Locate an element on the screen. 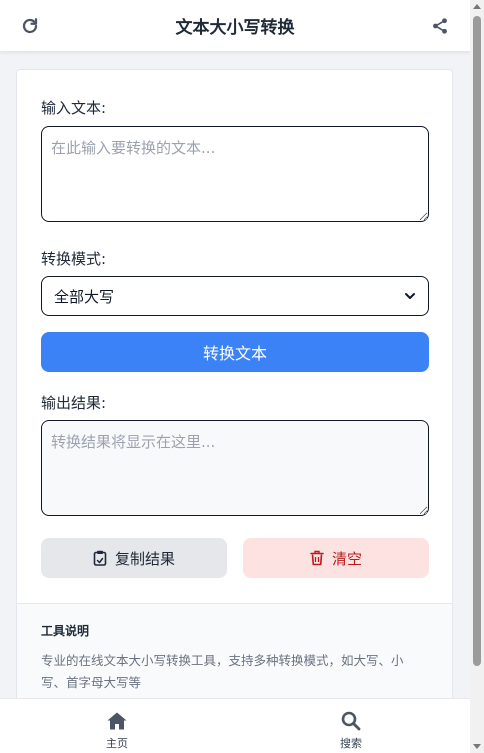 This screenshot has width=484, height=753. page-title: 文本大小写转换 is located at coordinates (235, 28).